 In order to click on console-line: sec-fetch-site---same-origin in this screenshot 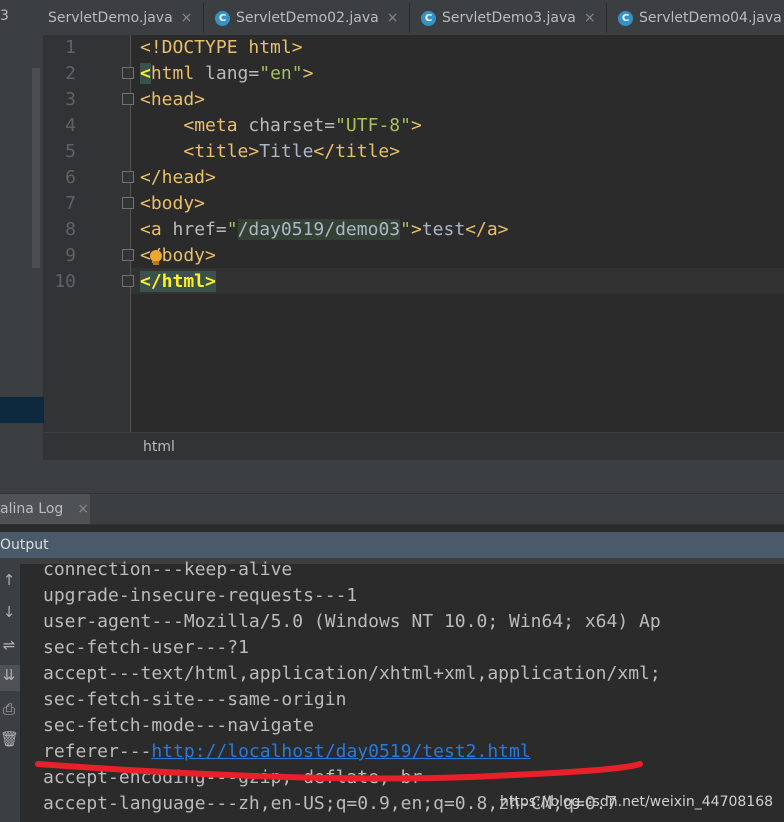, I will do `click(194, 700)`.